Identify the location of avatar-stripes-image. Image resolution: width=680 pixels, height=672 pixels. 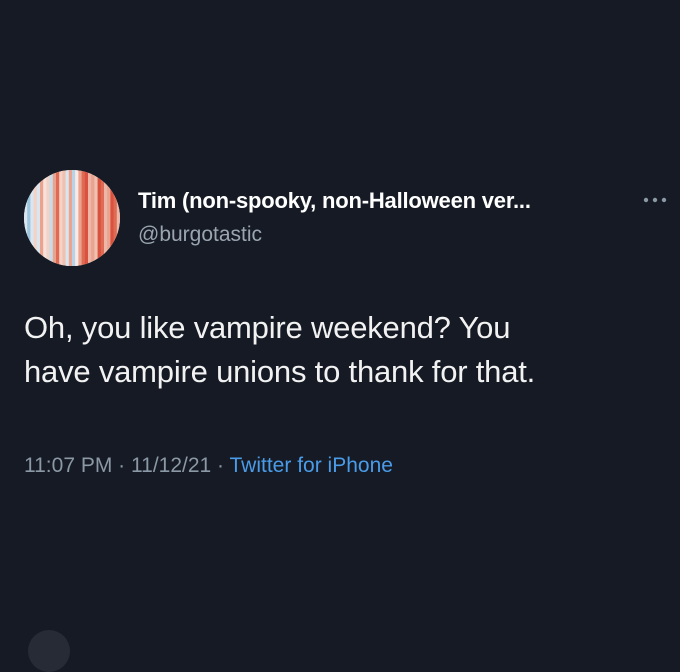
(72, 218).